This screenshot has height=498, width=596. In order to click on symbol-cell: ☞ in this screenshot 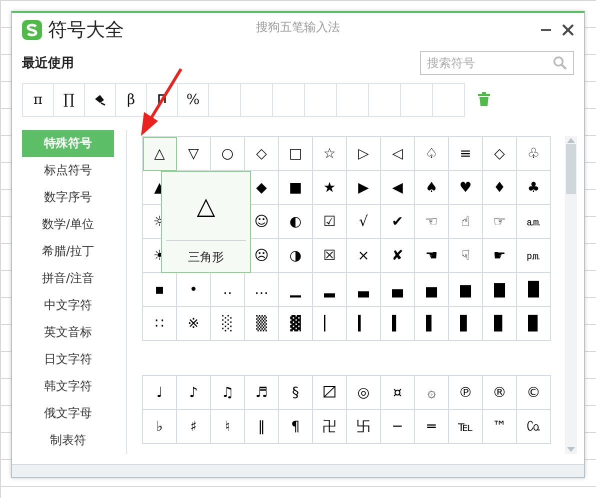, I will do `click(500, 222)`.